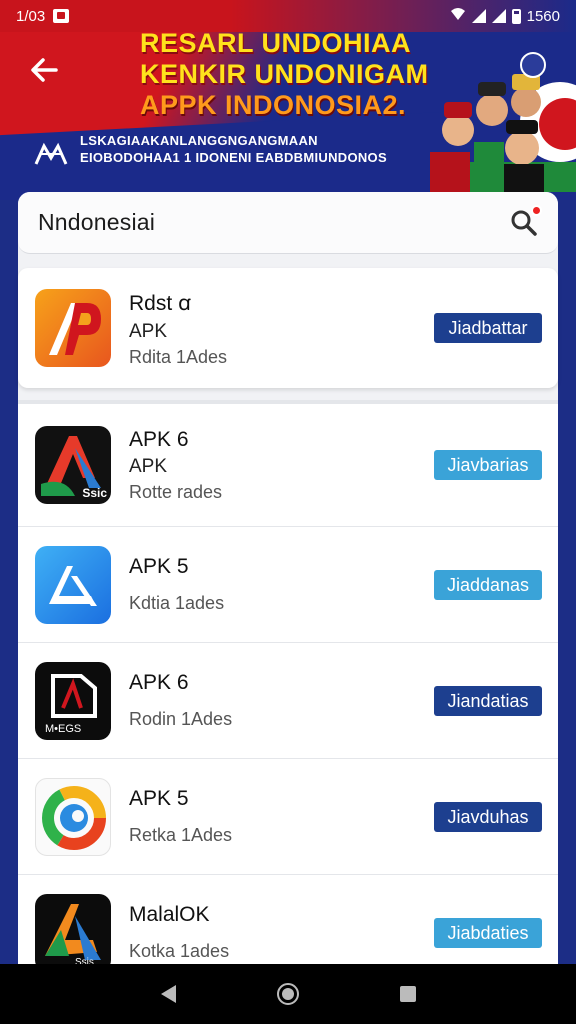 This screenshot has height=1024, width=576. I want to click on app-meta: Rotte rades, so click(176, 491).